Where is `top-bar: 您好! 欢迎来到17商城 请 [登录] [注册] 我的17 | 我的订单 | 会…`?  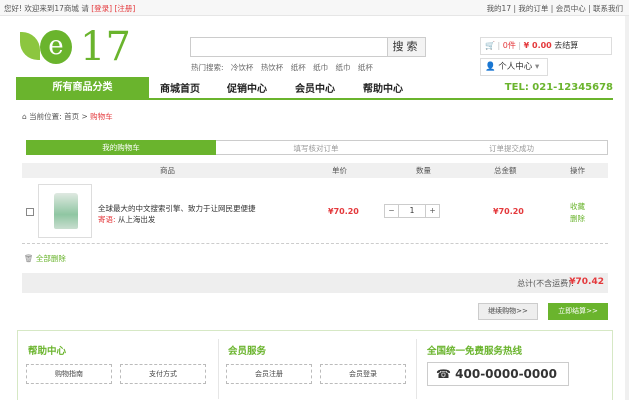 top-bar: 您好! 欢迎来到17商城 请 [登录] [注册] 我的17 | 我的订单 | 会… is located at coordinates (314, 8).